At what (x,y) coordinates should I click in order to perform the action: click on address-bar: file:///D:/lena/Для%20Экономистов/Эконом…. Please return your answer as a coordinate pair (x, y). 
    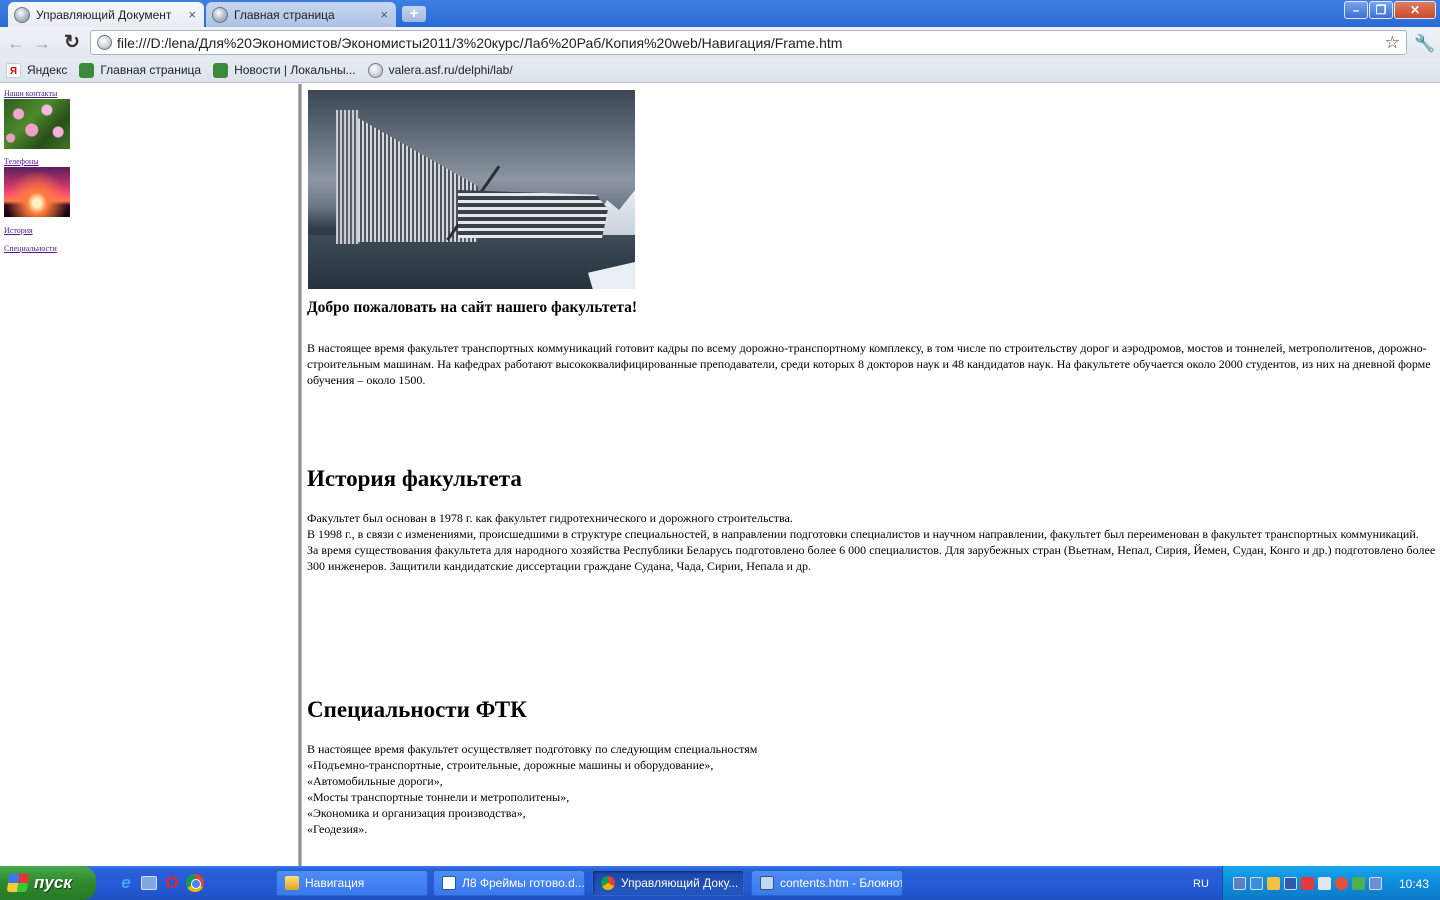
    Looking at the image, I should click on (748, 42).